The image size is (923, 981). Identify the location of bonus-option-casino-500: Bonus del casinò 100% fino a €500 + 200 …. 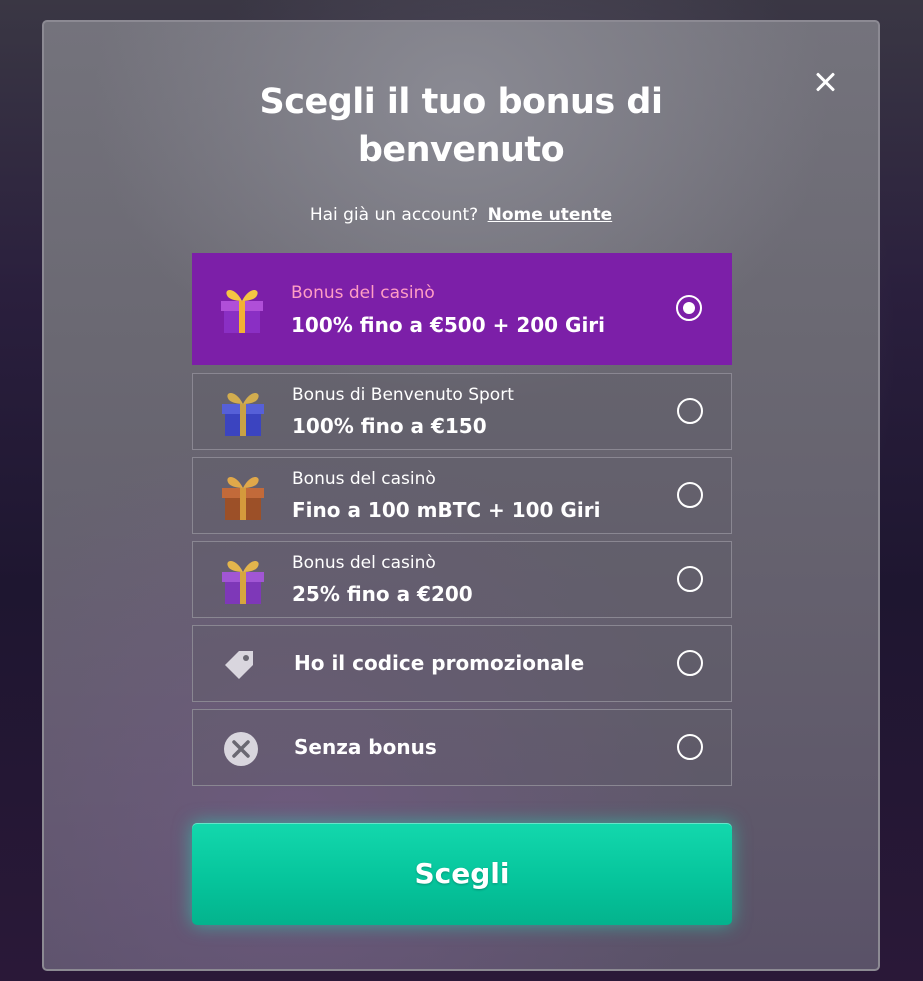
(462, 309).